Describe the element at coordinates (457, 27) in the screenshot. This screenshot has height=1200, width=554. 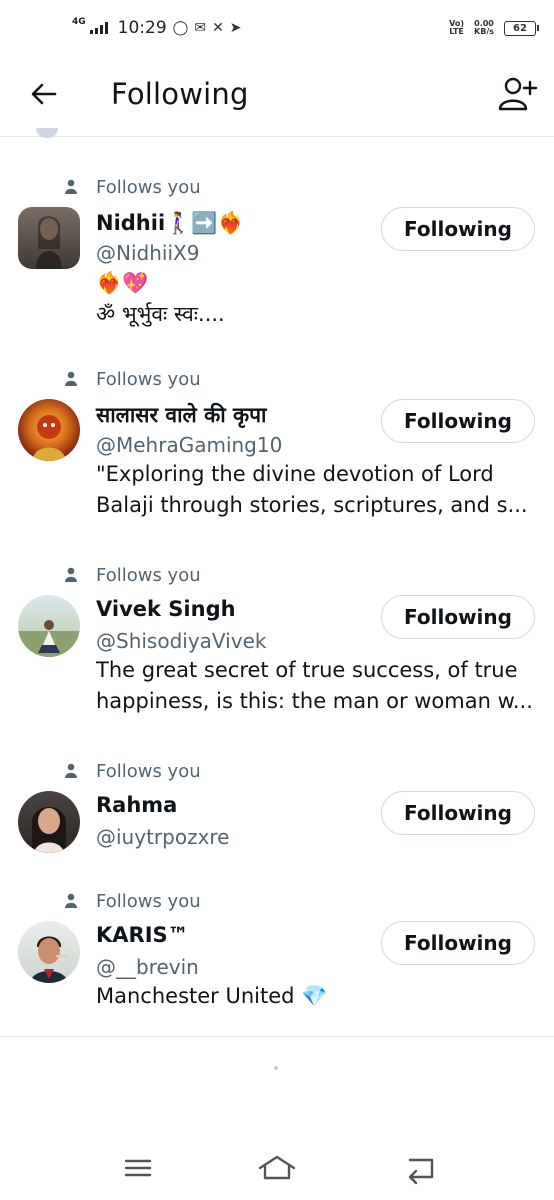
I see `carrier-indicator: Vo) LTE` at that location.